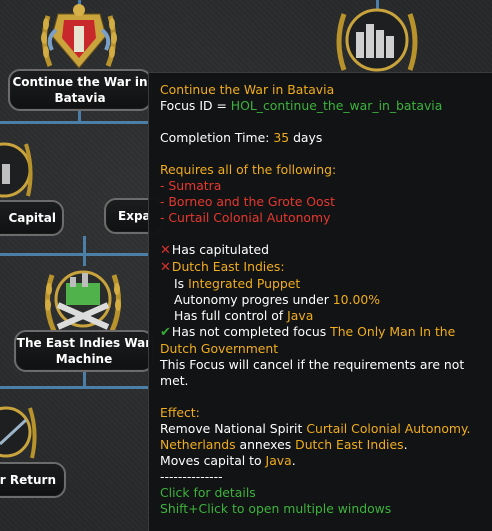  What do you see at coordinates (247, 89) in the screenshot?
I see `tooltip-title: Continue the War in Batavia` at bounding box center [247, 89].